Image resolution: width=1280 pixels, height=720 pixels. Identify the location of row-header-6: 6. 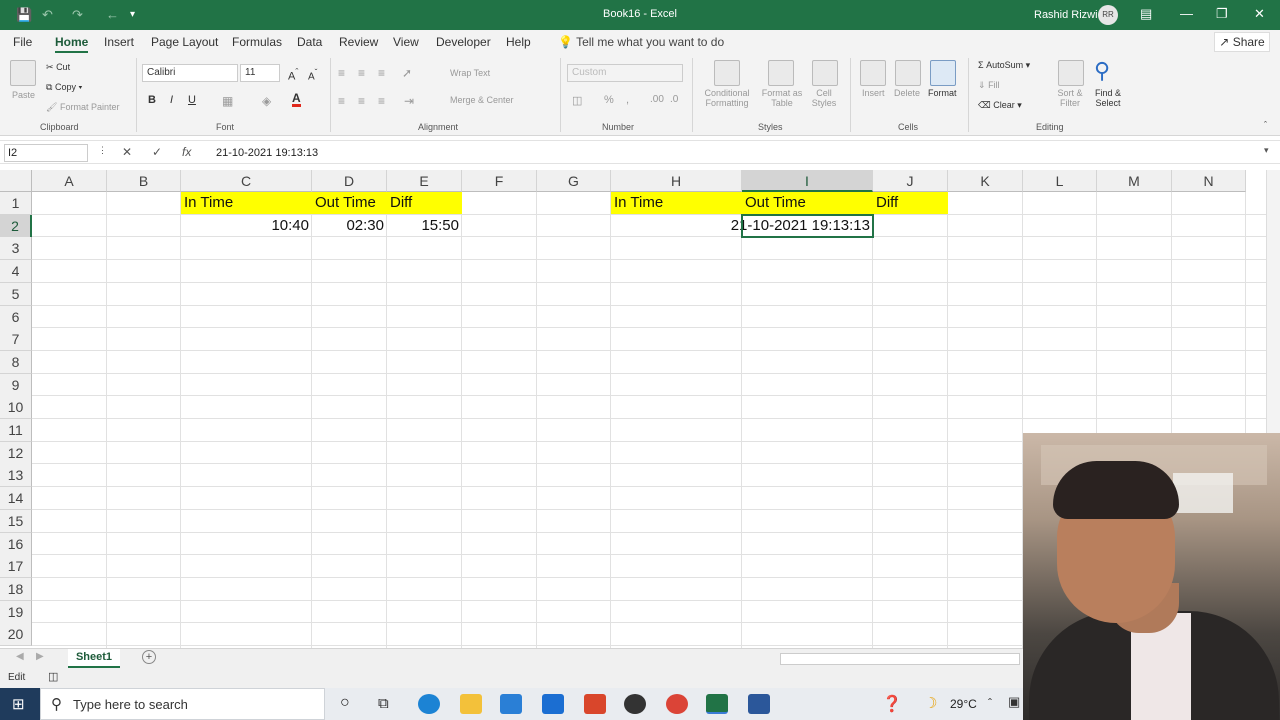
(16, 317).